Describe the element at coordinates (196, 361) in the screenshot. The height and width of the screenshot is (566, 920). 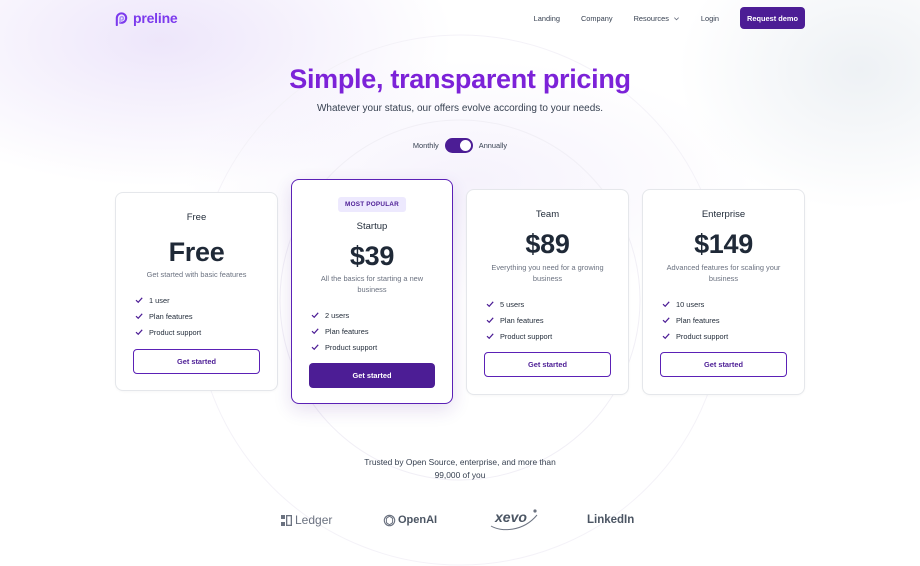
I see `get-started-button-free: Get started` at that location.